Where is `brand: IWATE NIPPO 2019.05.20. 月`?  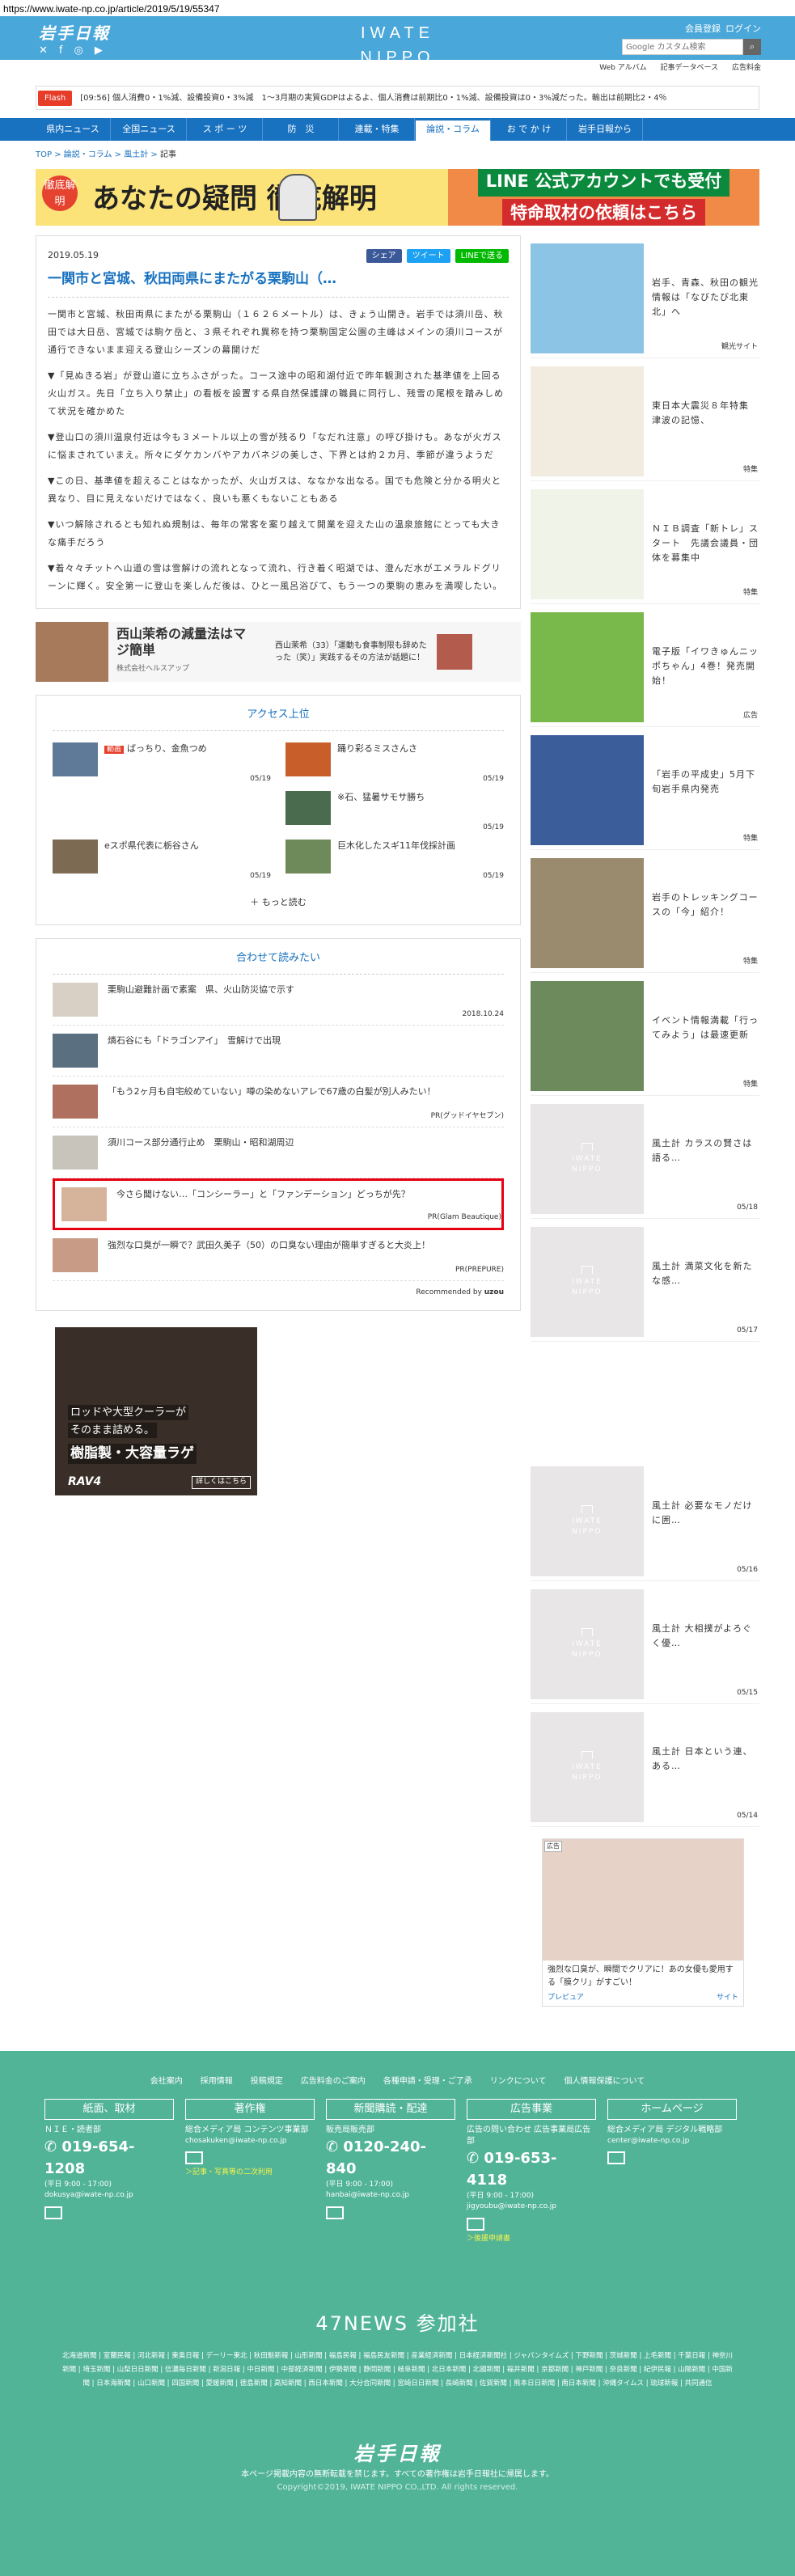
brand: IWATE NIPPO 2019.05.20. 月 is located at coordinates (397, 51).